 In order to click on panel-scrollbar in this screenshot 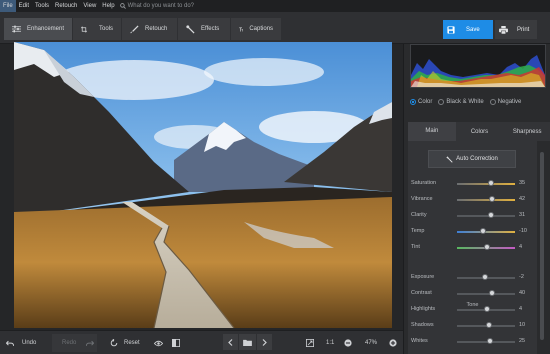, I will do `click(542, 247)`.